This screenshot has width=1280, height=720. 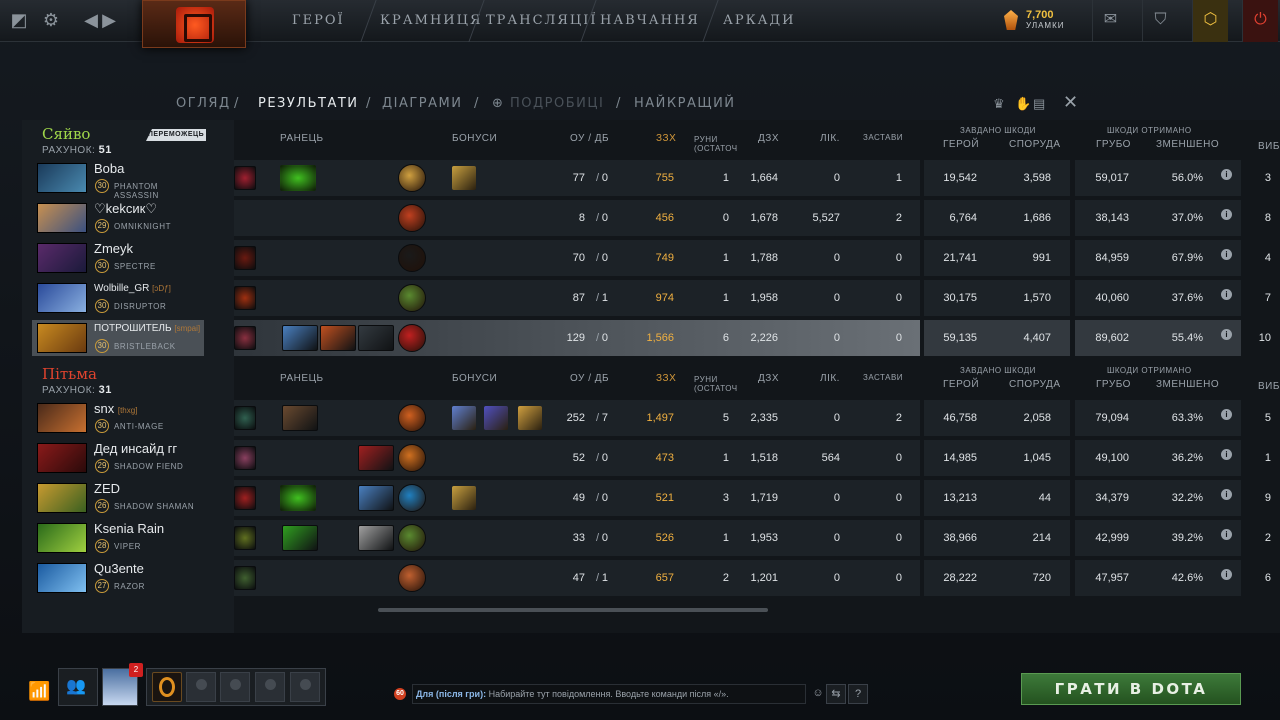 I want to click on player-name: snx [thxg], so click(x=115, y=408).